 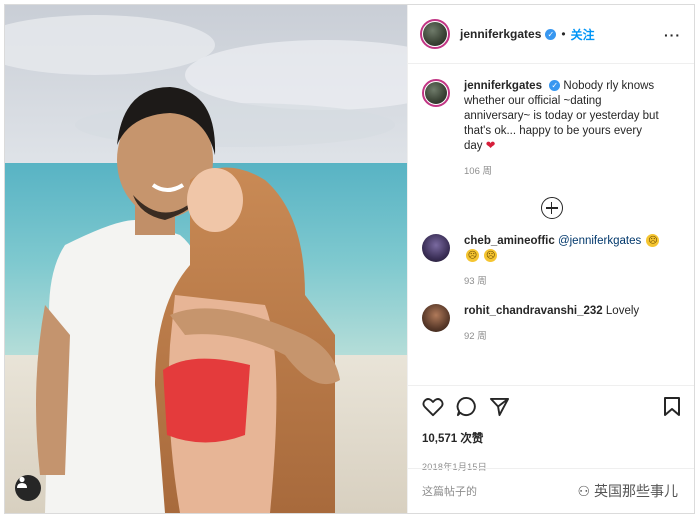 What do you see at coordinates (28, 488) in the screenshot?
I see `user-tag-icon` at bounding box center [28, 488].